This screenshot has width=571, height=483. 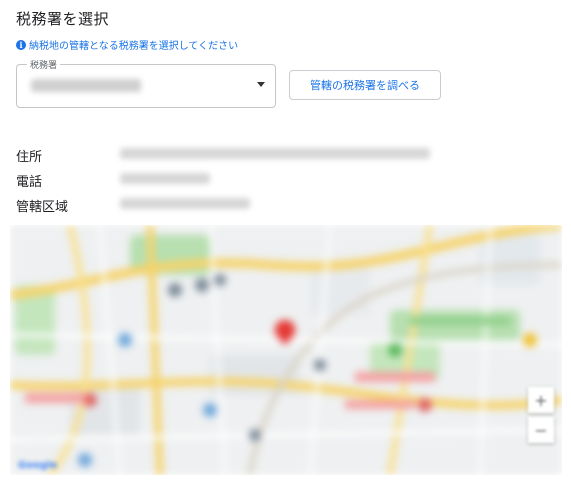 I want to click on jurisdiction-area-value, so click(x=185, y=203).